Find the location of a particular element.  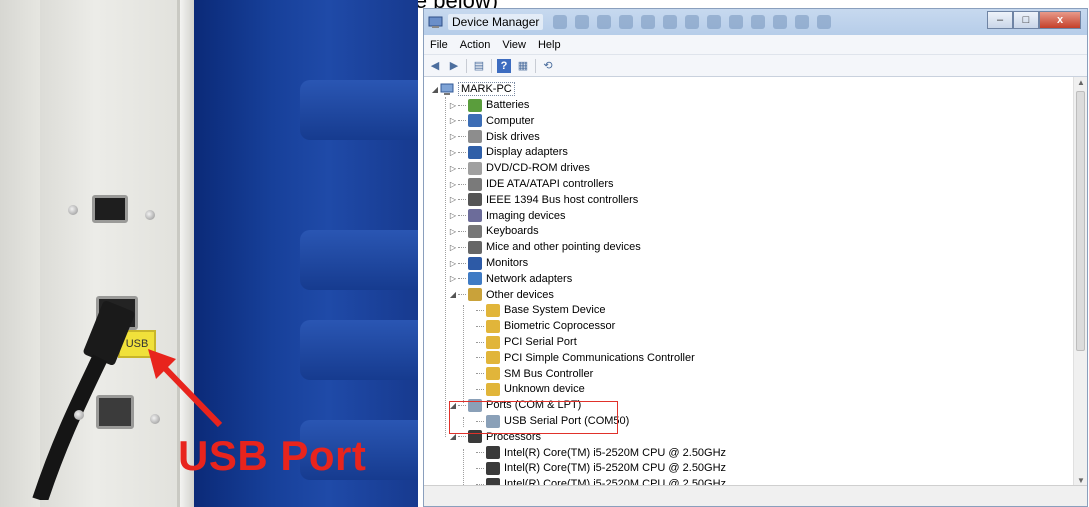

tree-item-label: Batteries is located at coordinates (508, 105).